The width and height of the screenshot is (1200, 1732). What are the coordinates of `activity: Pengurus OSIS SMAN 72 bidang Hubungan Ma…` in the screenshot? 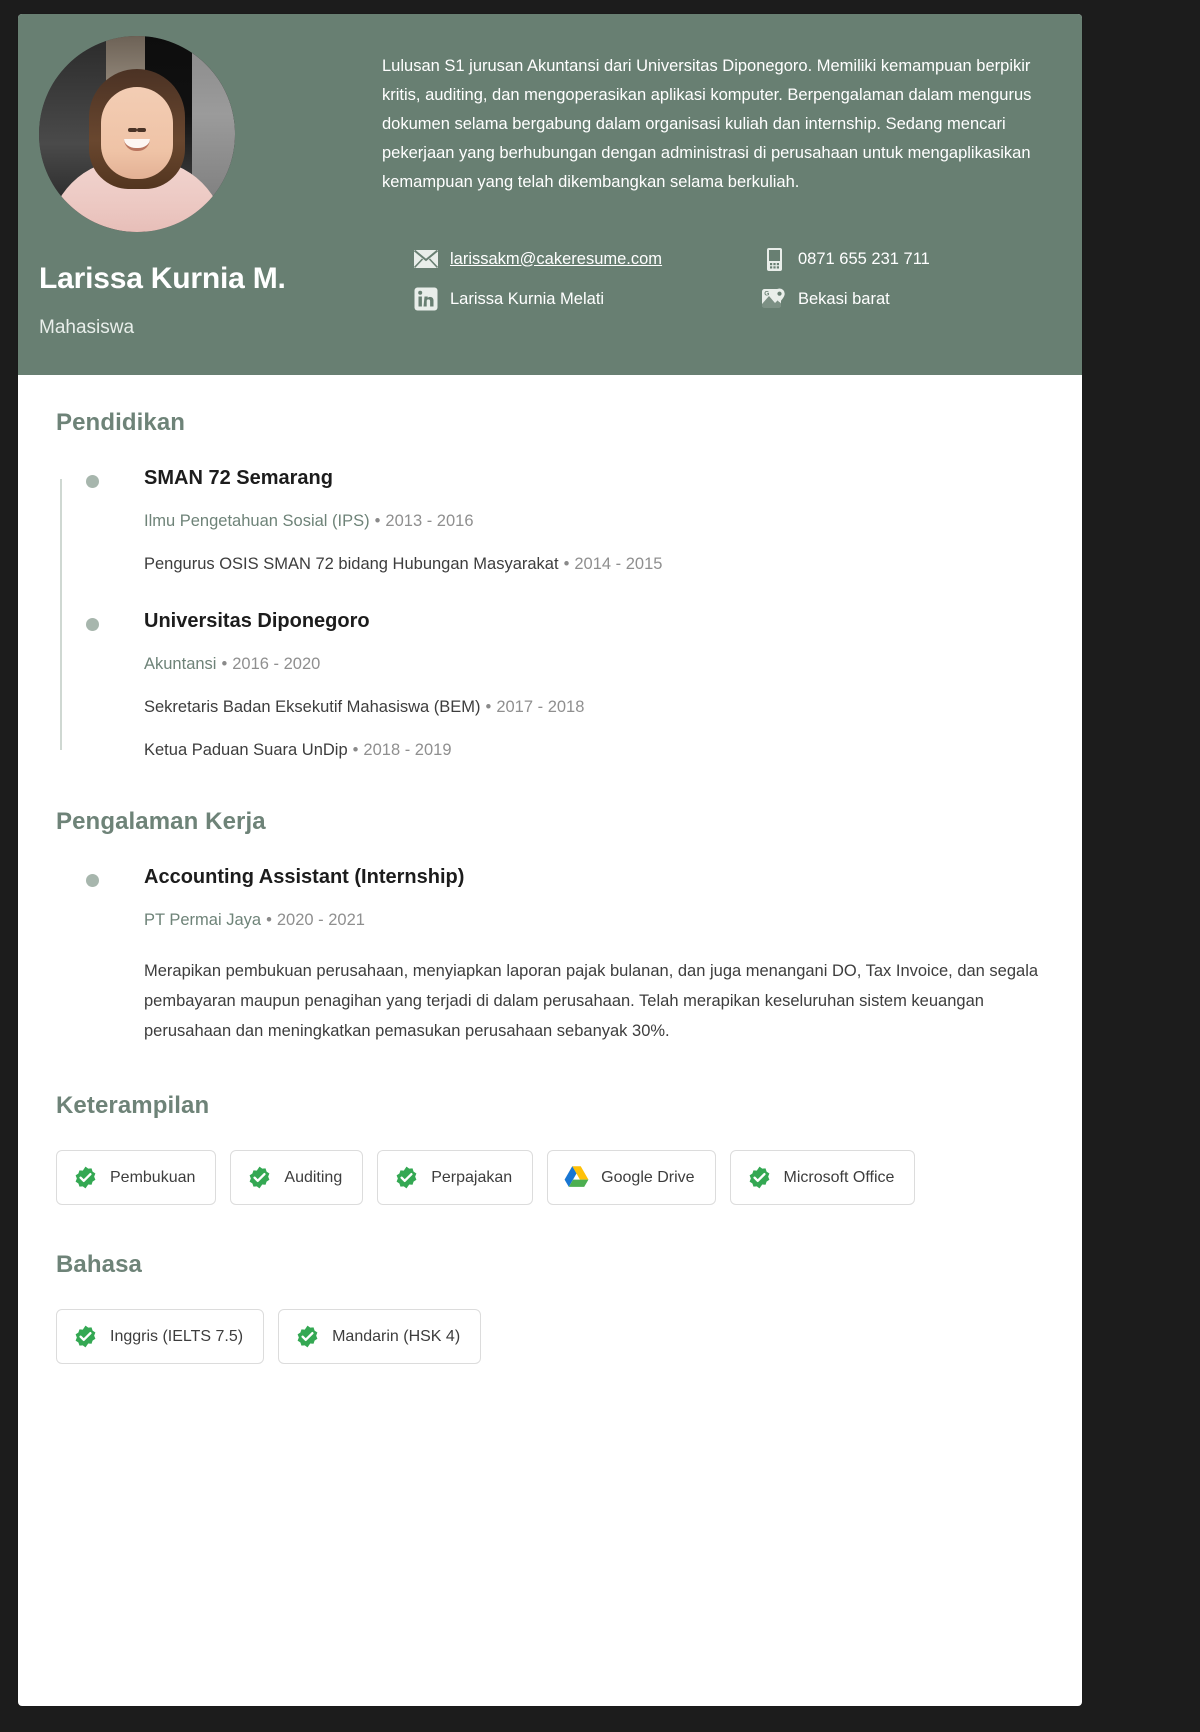 It's located at (351, 564).